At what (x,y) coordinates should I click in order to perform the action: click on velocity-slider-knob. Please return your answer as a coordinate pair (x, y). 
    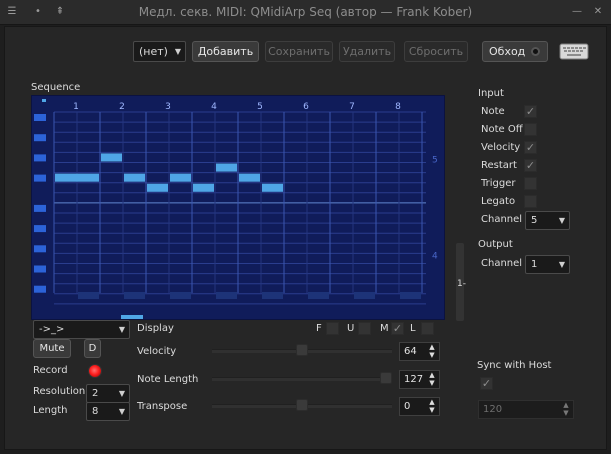
    Looking at the image, I should click on (302, 350).